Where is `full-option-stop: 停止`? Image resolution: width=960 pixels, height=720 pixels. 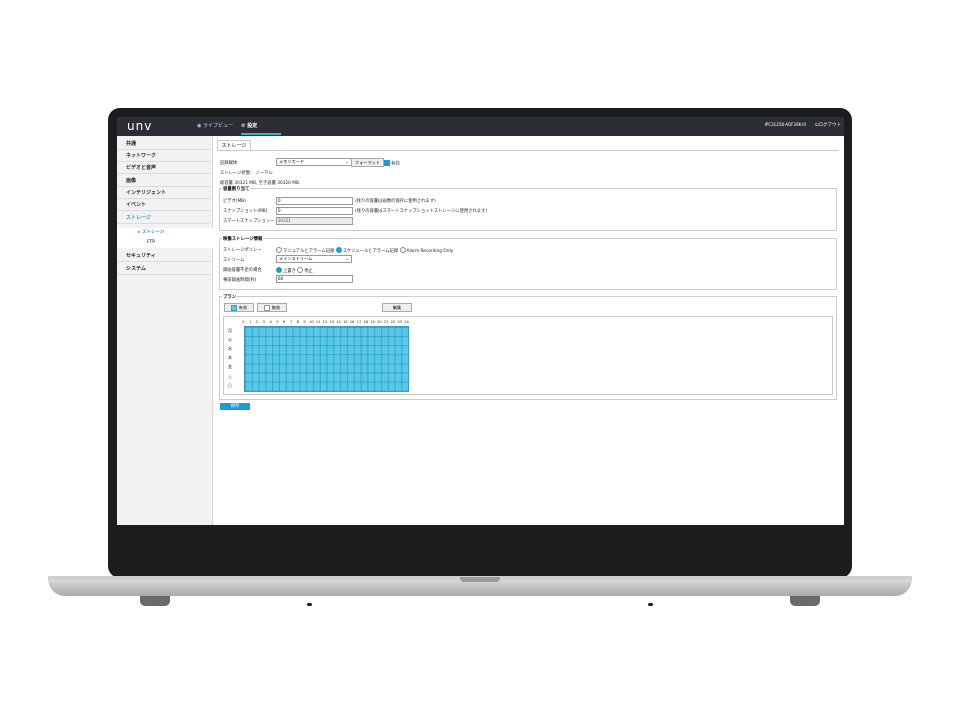
full-option-stop: 停止 is located at coordinates (305, 270).